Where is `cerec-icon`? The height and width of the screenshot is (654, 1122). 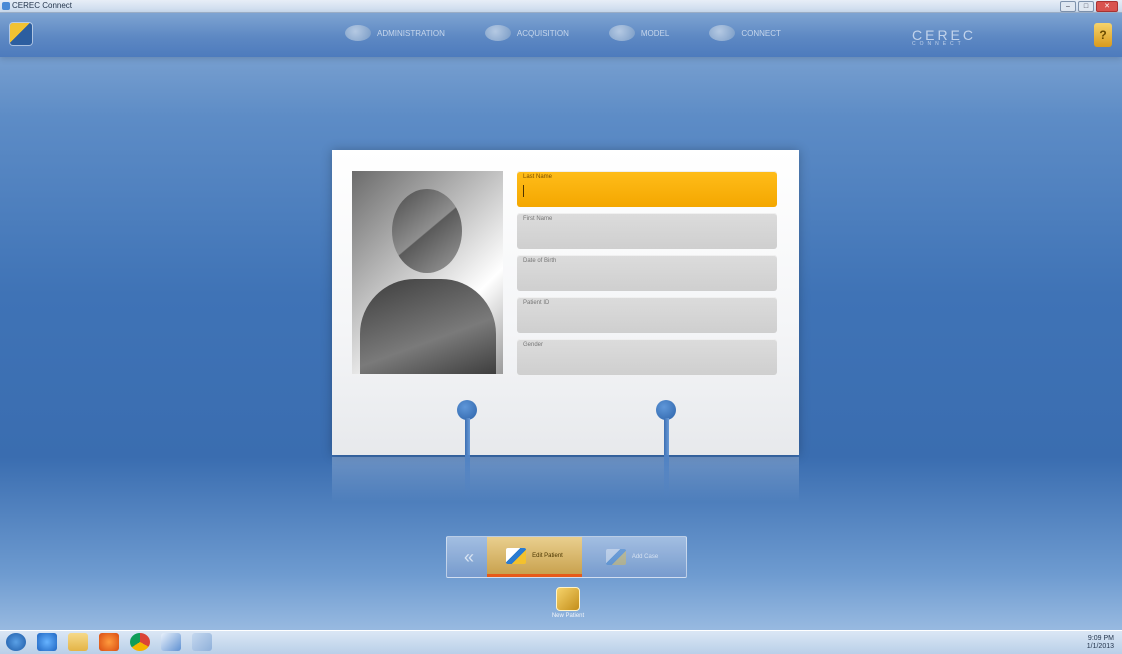
cerec-icon is located at coordinates (171, 642).